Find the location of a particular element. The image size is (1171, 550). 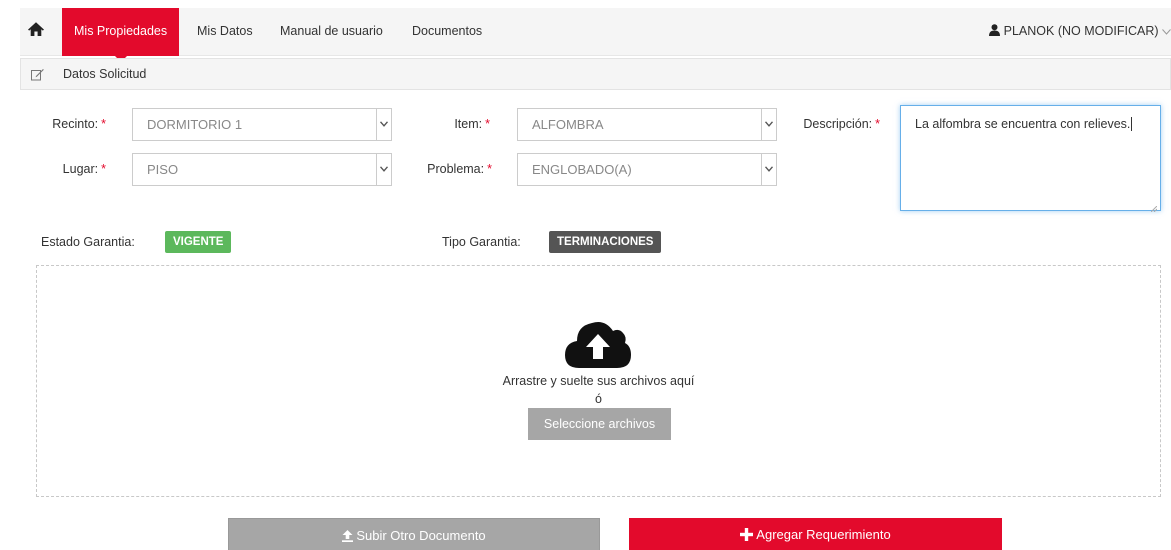

user-menu: PLANOK (NO MODIFICAR) is located at coordinates (1080, 32).